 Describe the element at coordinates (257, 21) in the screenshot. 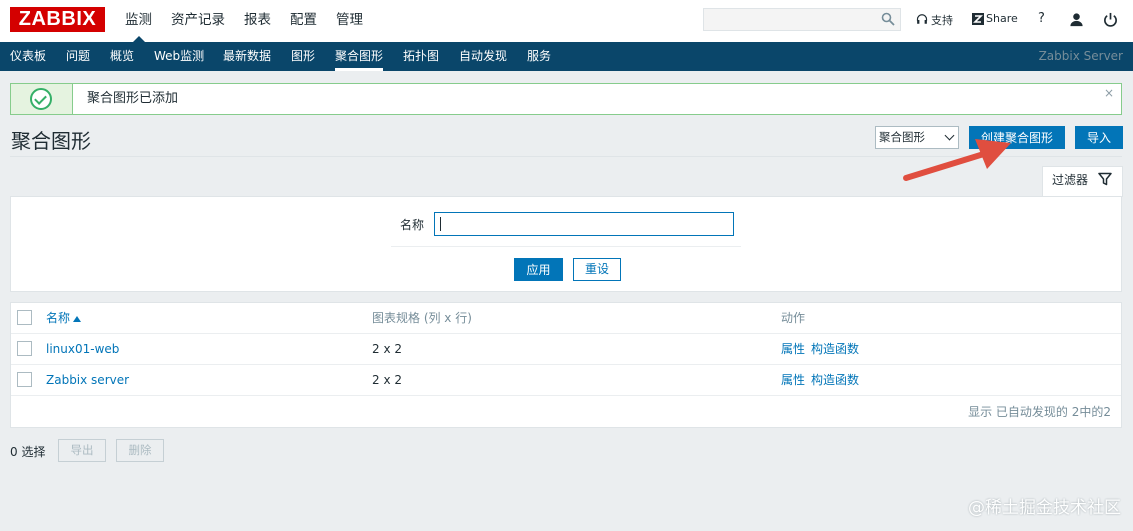

I see `menu-reports: 报表` at that location.